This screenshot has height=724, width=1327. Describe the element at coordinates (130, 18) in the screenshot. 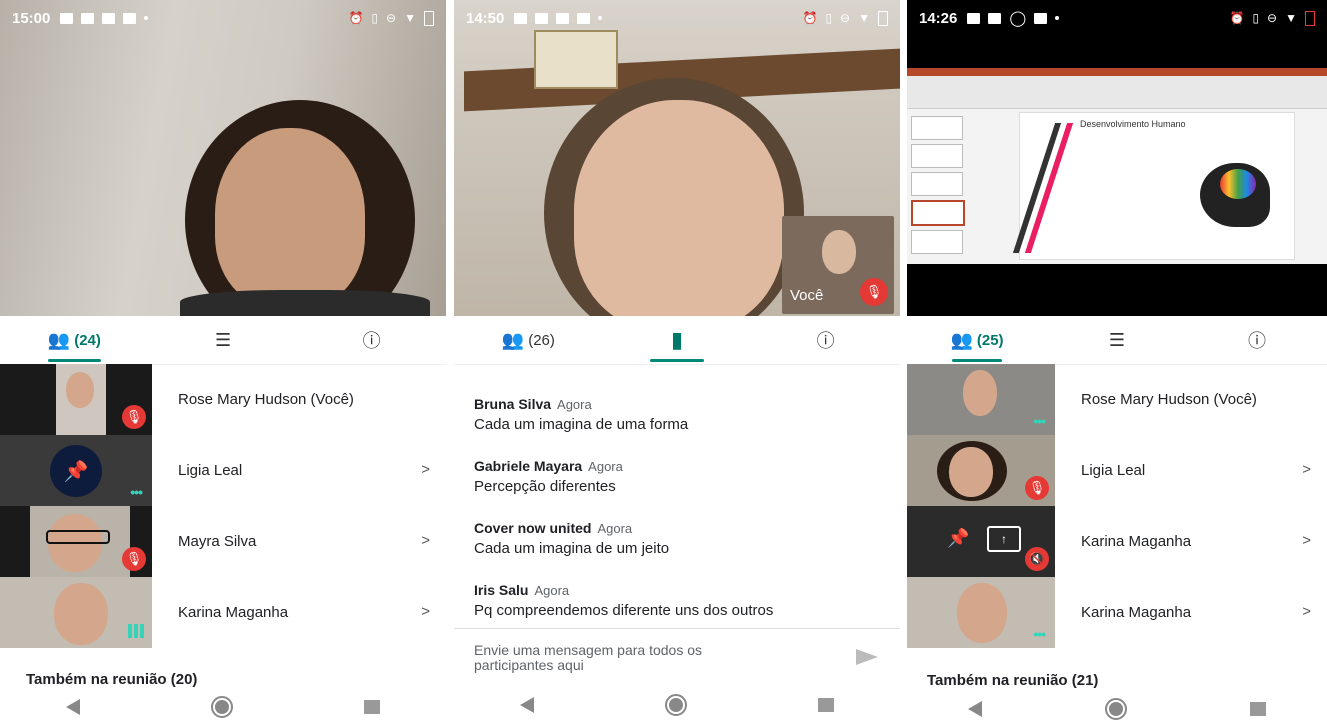

I see `mail-icon` at that location.